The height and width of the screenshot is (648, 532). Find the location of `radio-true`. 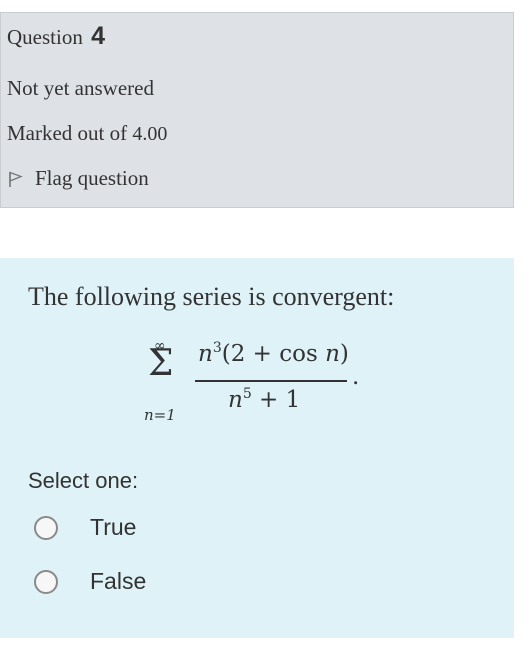

radio-true is located at coordinates (46, 527).